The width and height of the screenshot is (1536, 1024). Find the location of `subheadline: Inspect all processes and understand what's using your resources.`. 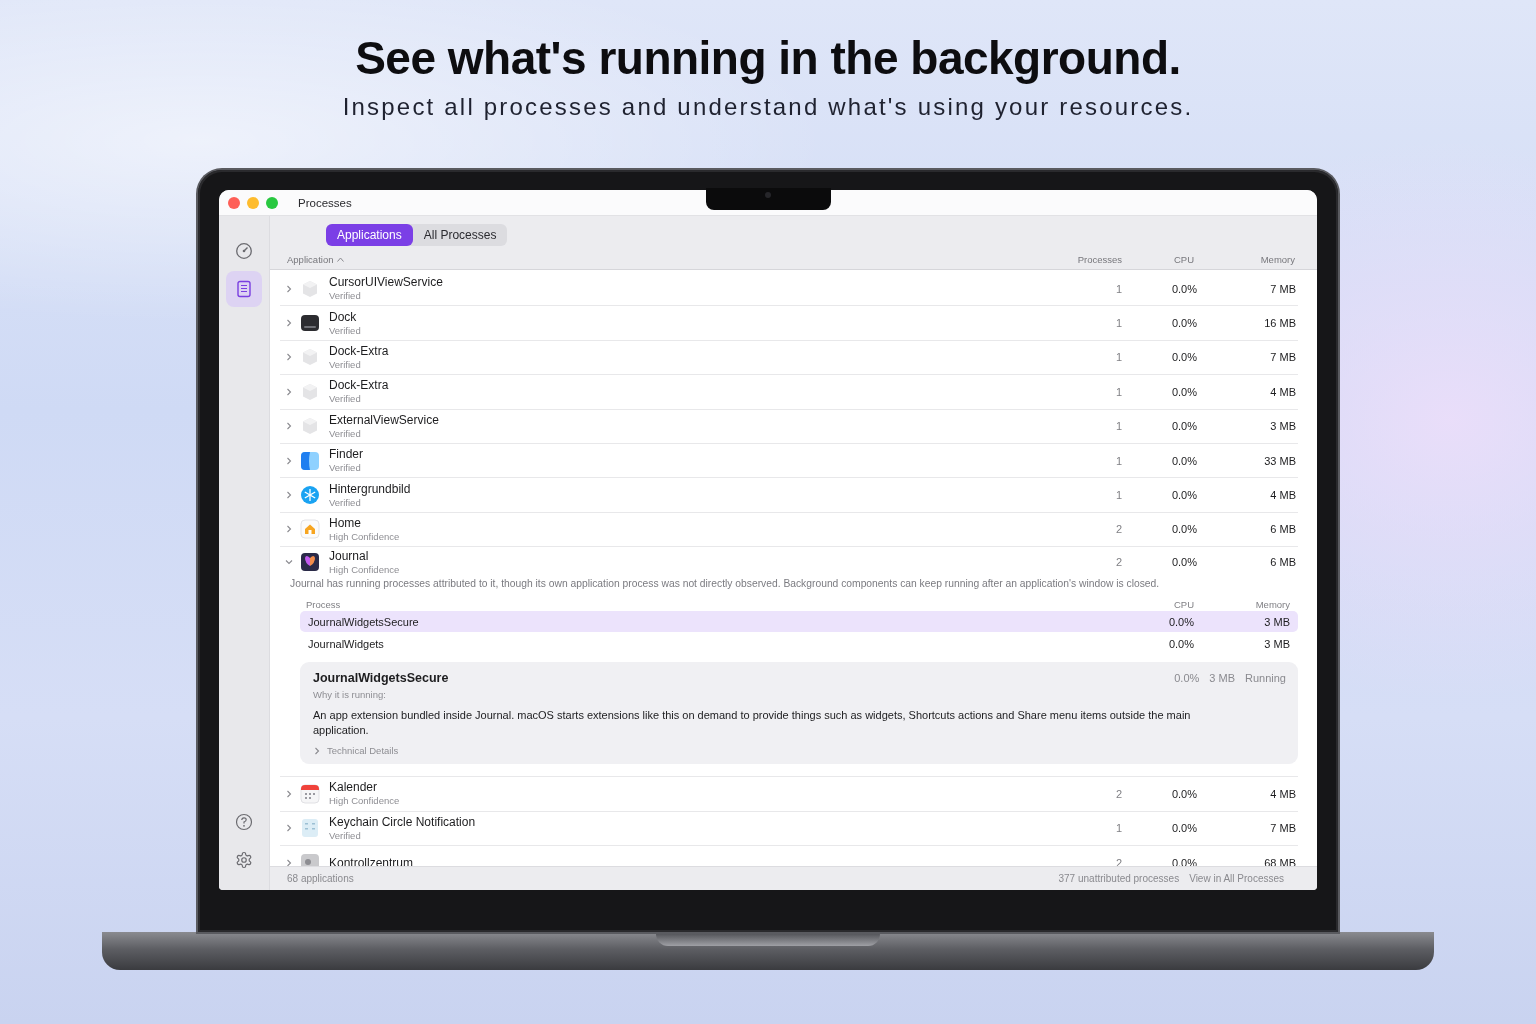

subheadline: Inspect all processes and understand what's using your resources. is located at coordinates (768, 107).